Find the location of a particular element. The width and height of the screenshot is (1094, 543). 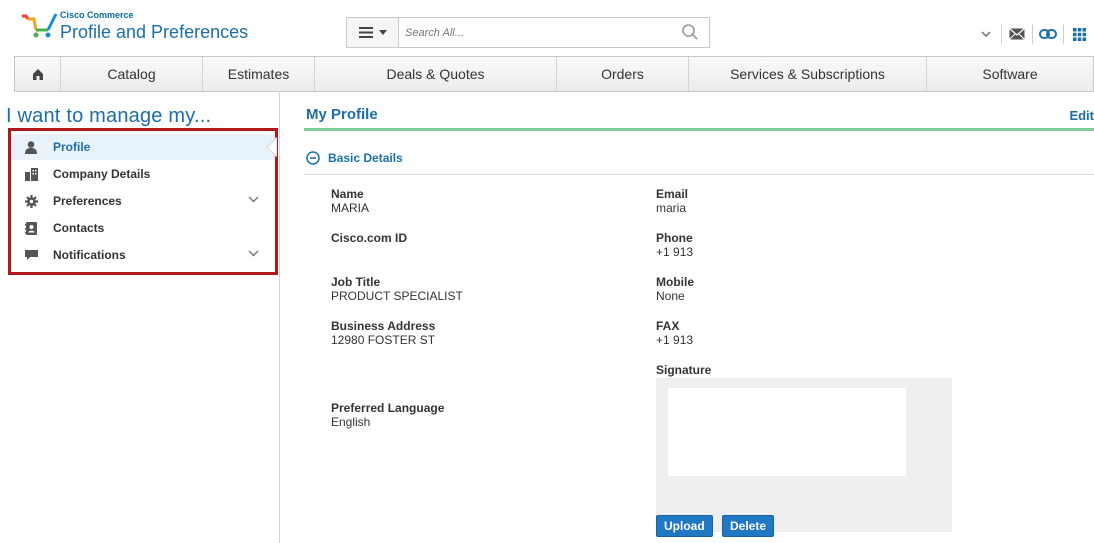

header-icons is located at coordinates (1032, 34).